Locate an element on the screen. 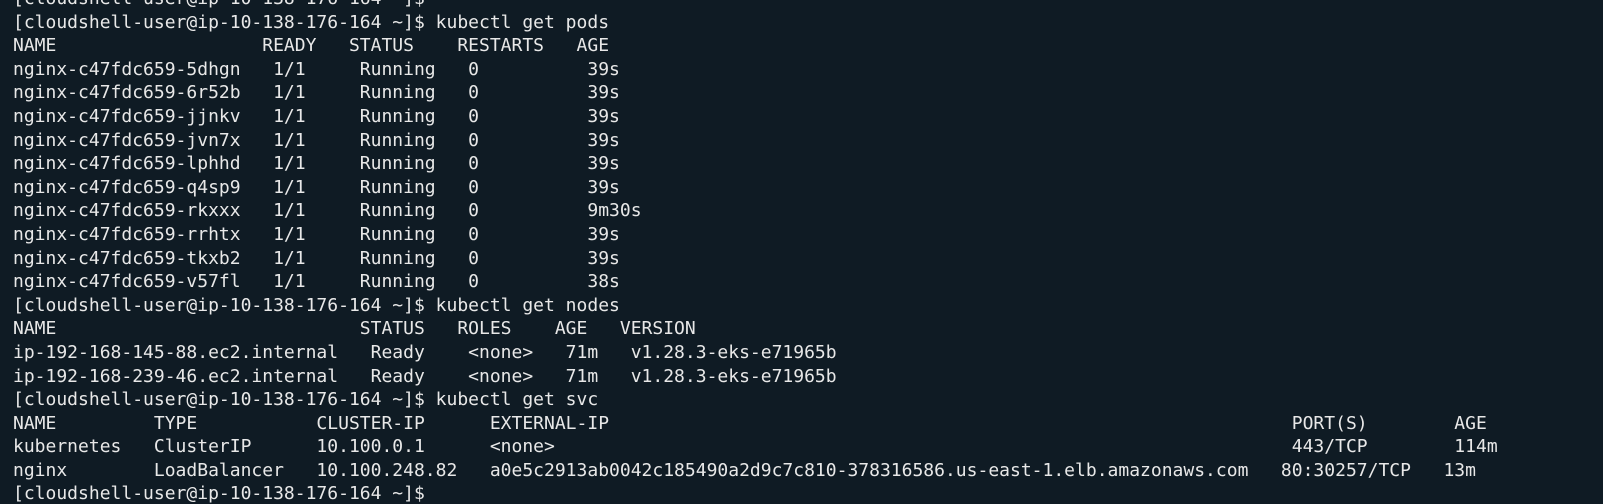  terminal-line: NAME STATUS ROLES AGE VERSION is located at coordinates (354, 329).